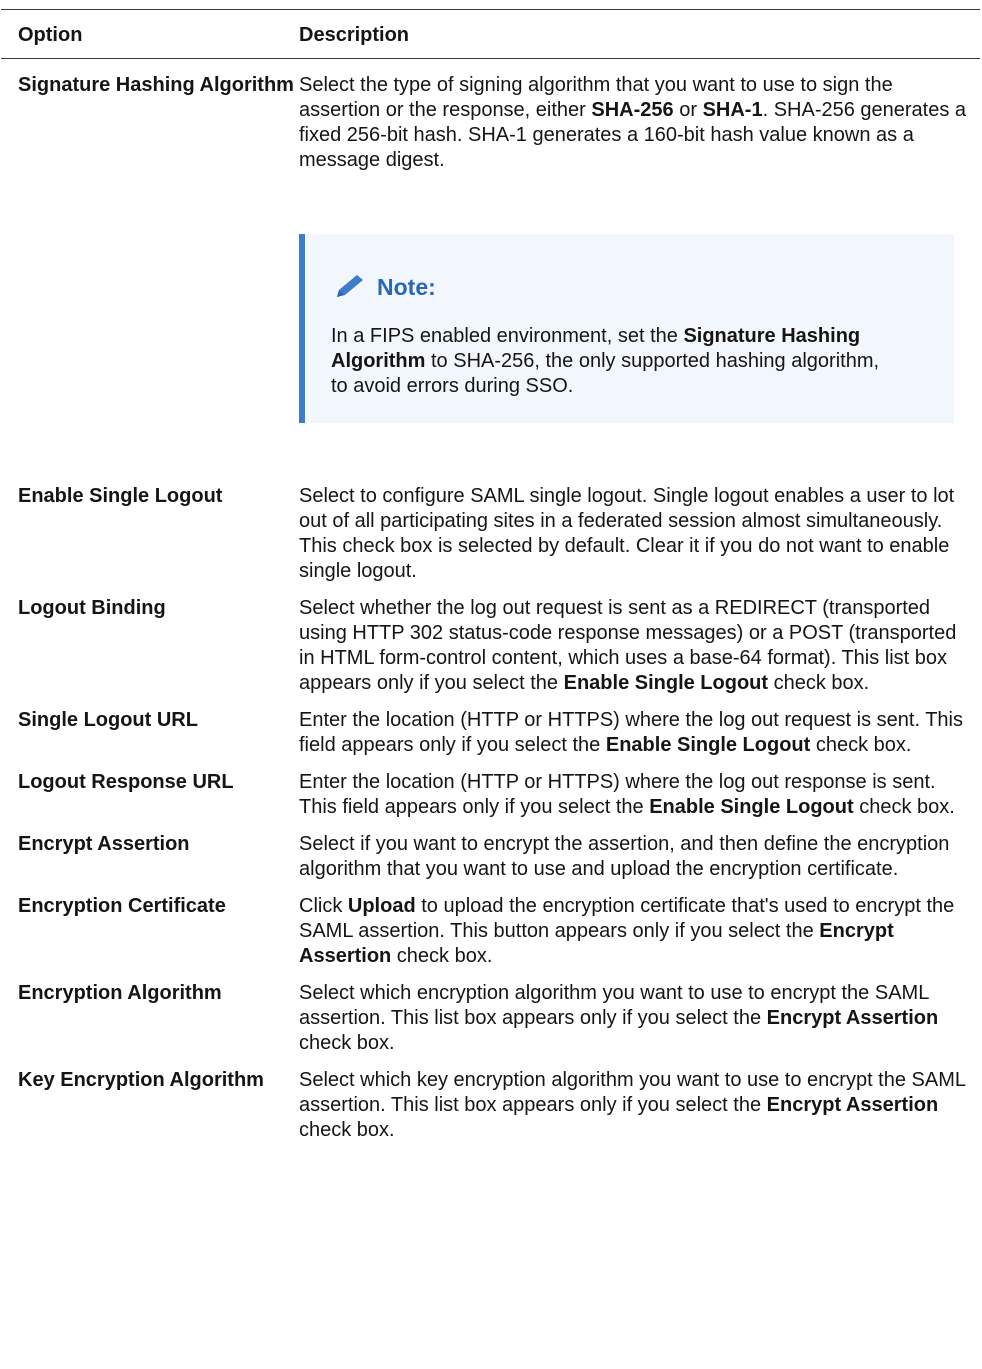 The width and height of the screenshot is (982, 1369). What do you see at coordinates (156, 85) in the screenshot?
I see `option-name: Signature Hashing Algorithm` at bounding box center [156, 85].